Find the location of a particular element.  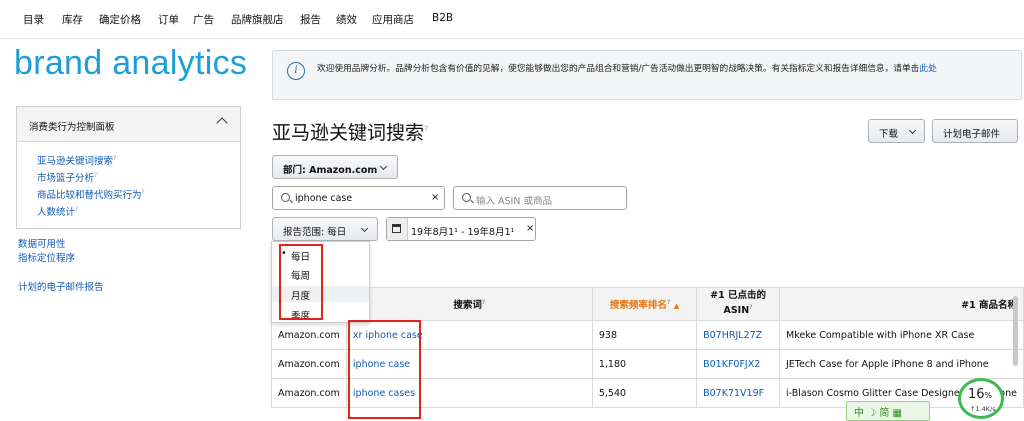

sidebar-link-data-availability: 数据可用性 is located at coordinates (42, 243).